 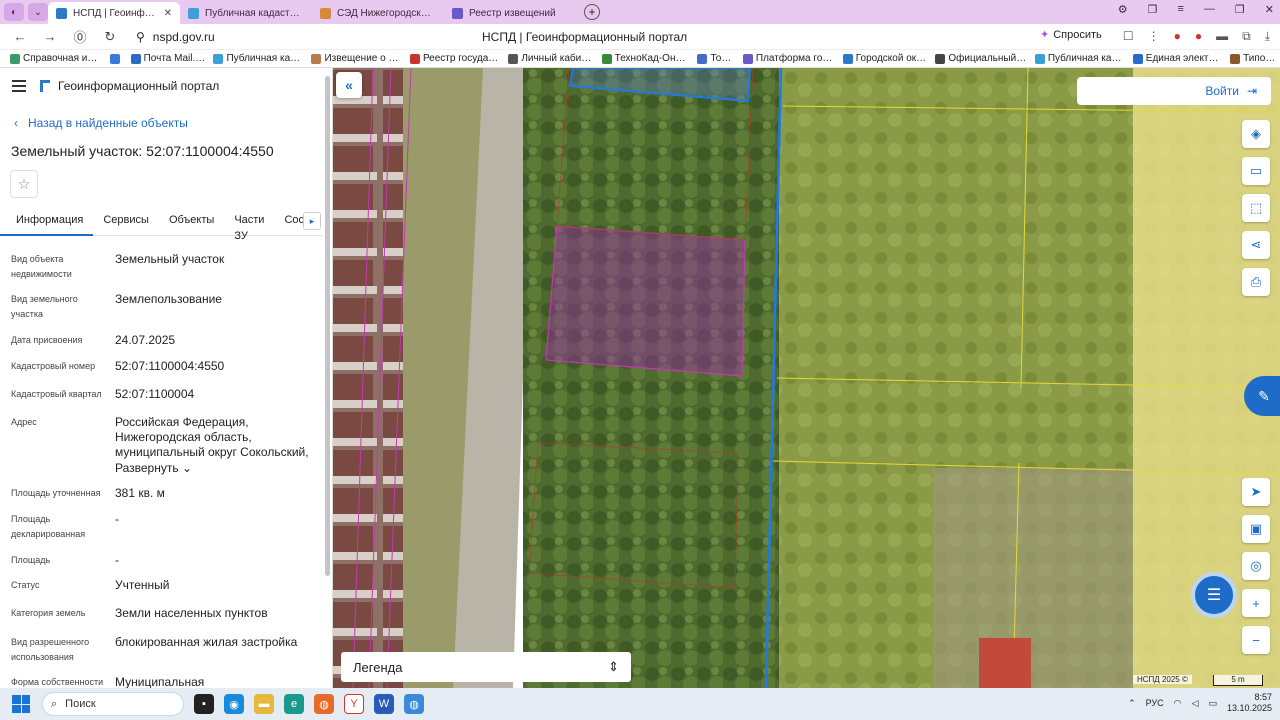 What do you see at coordinates (246, 13) in the screenshot?
I see `browser-tab-pkk: Публичная кадастровая к` at bounding box center [246, 13].